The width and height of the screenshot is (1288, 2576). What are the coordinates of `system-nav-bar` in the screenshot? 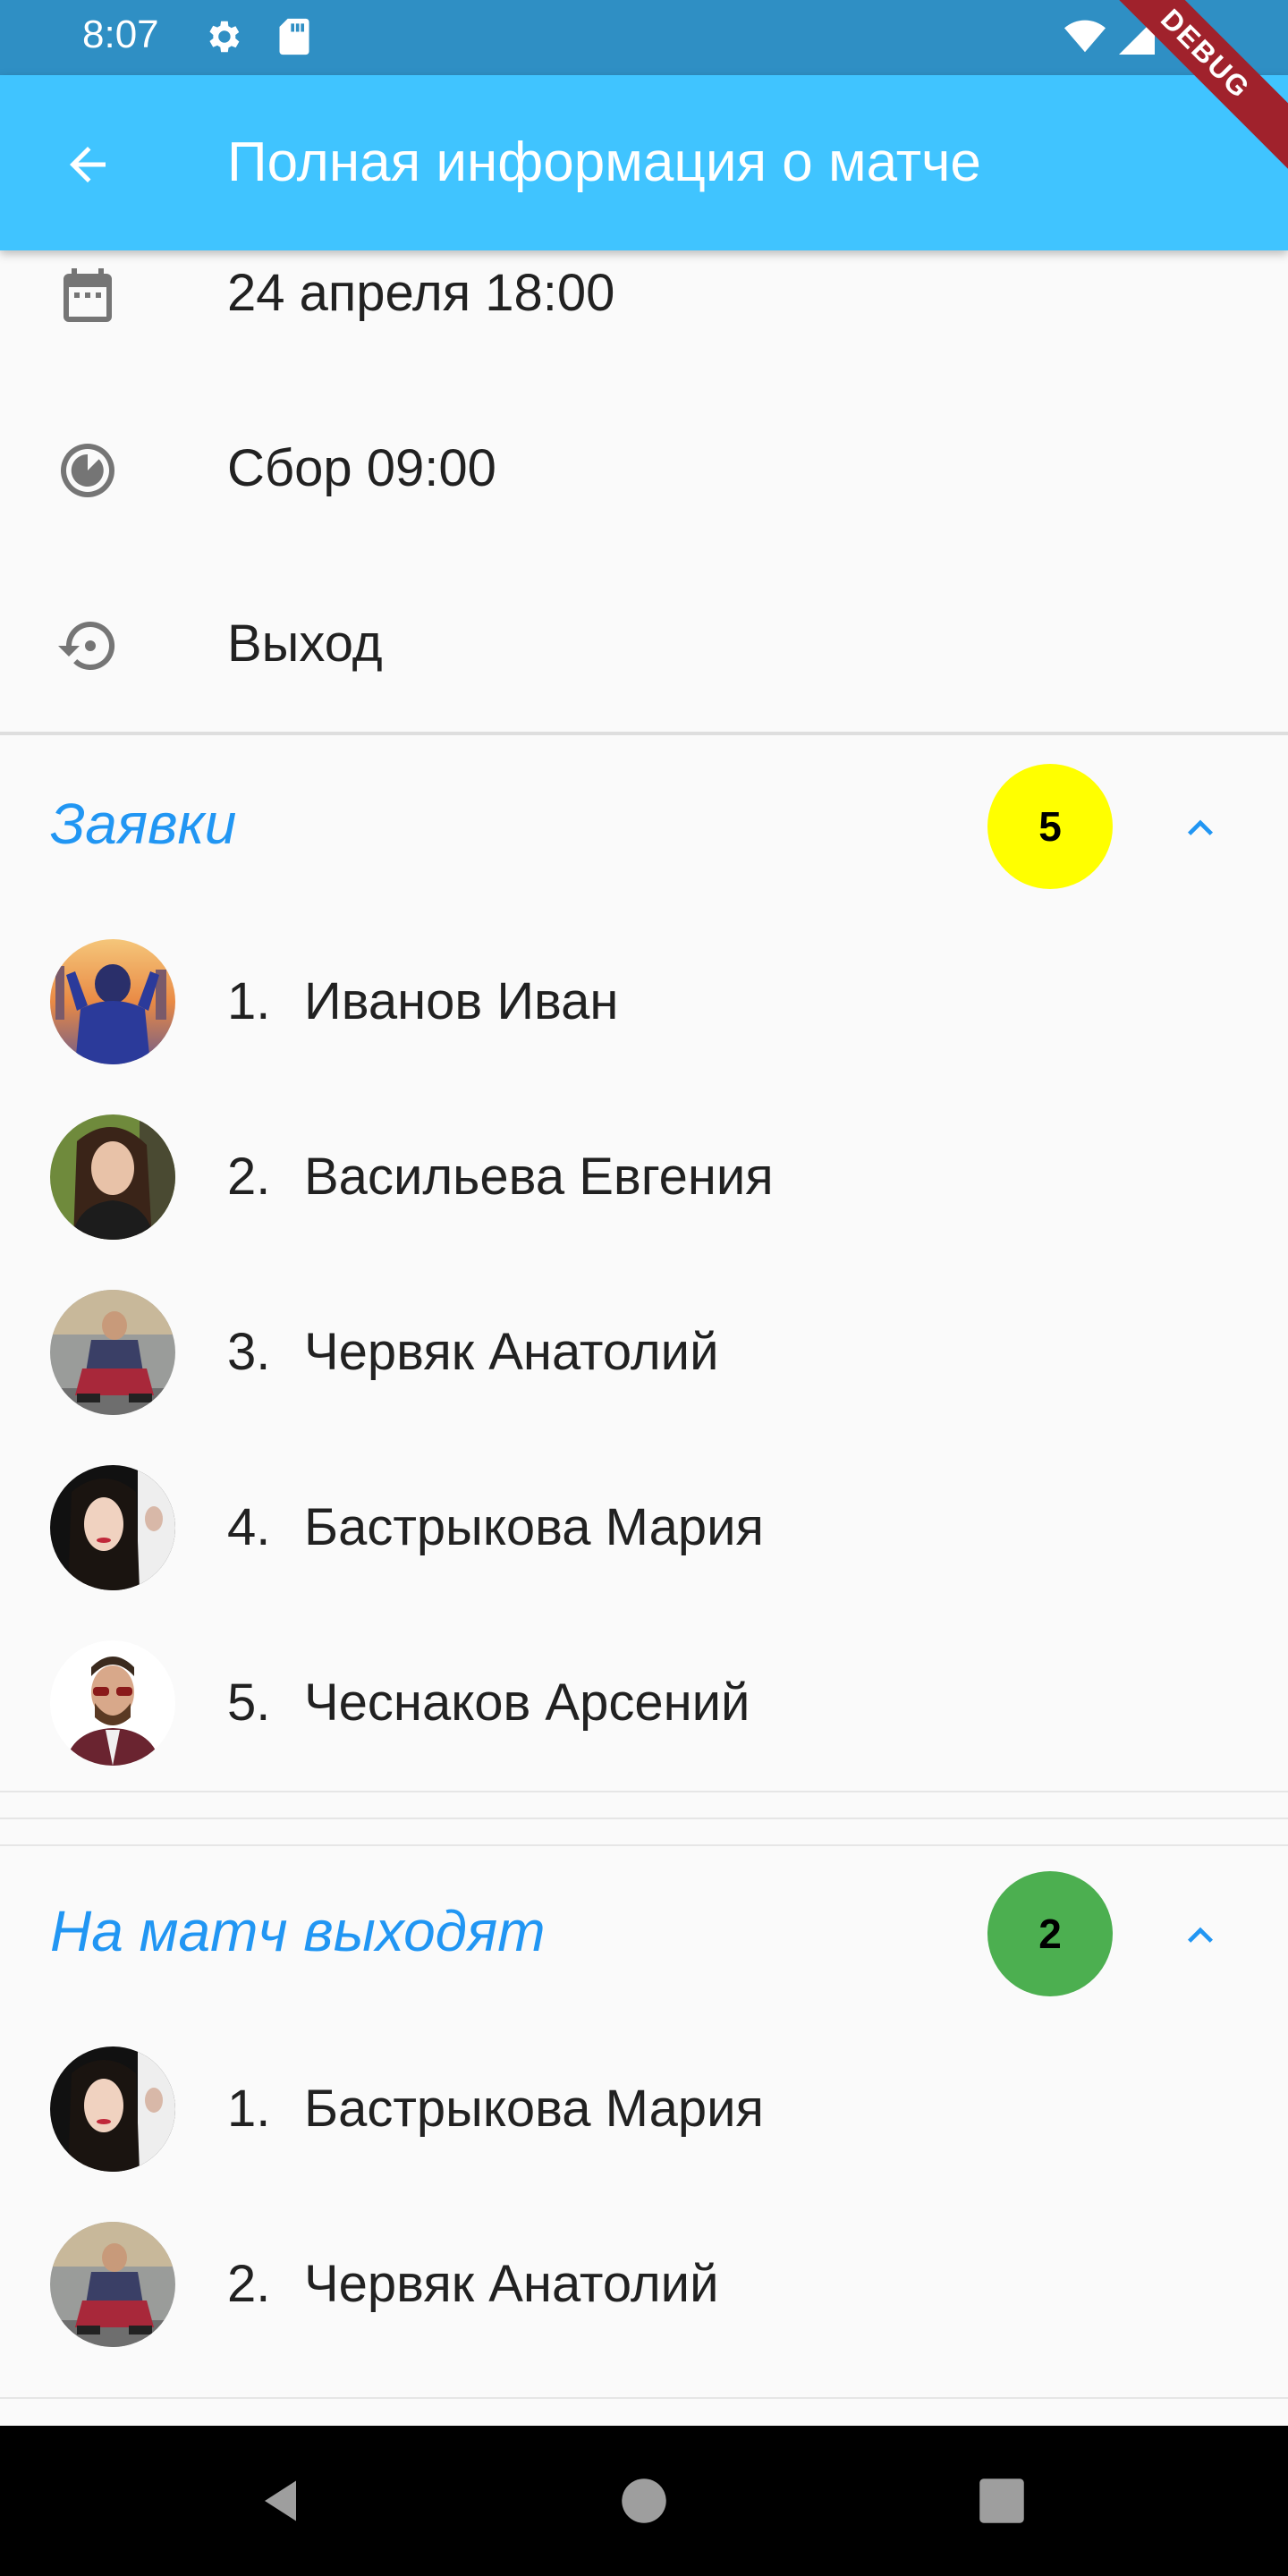 It's located at (644, 2501).